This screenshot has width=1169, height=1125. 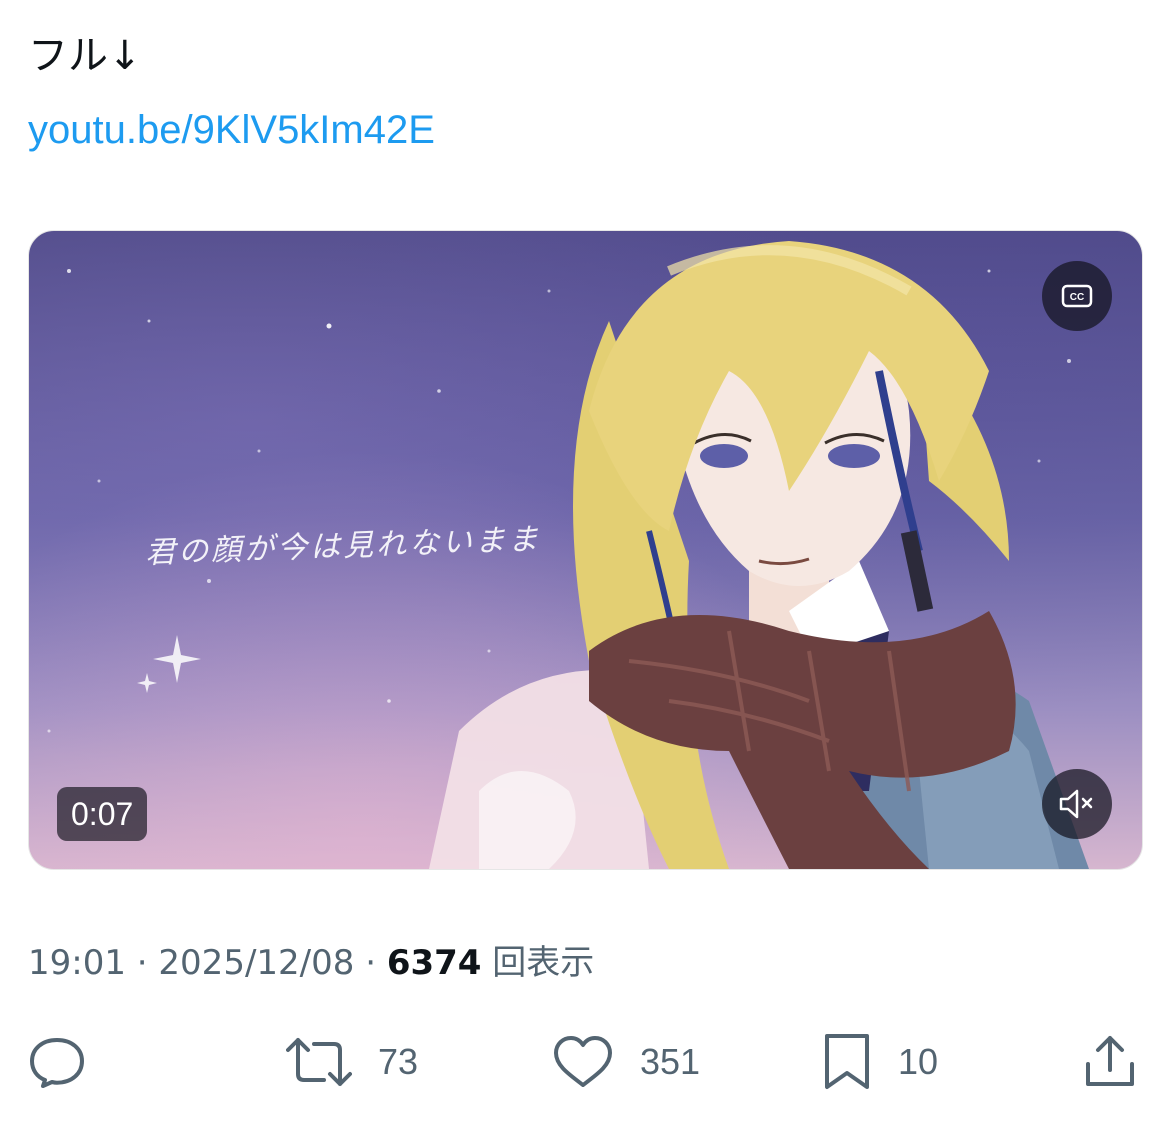 What do you see at coordinates (626, 1062) in the screenshot?
I see `like-button: 351` at bounding box center [626, 1062].